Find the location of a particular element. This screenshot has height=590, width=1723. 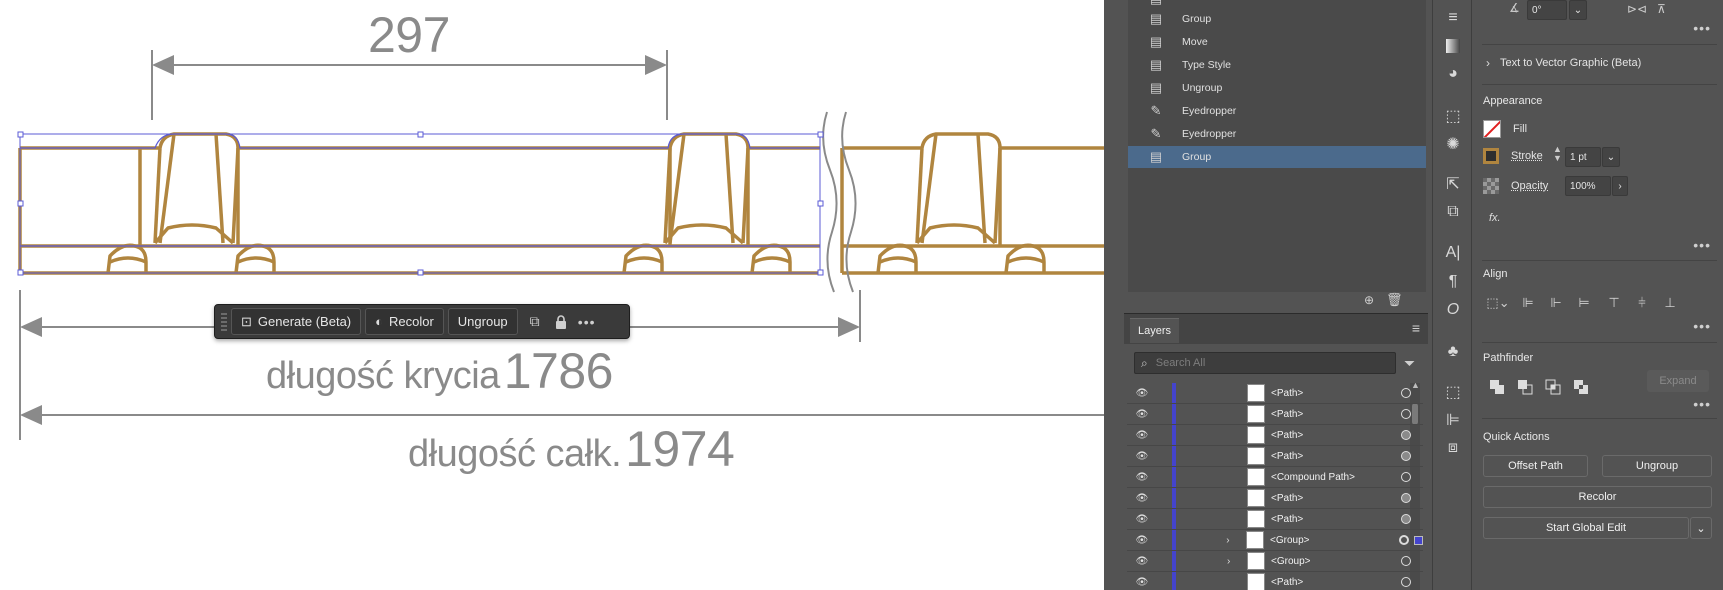

exclude-icon is located at coordinates (1581, 387).